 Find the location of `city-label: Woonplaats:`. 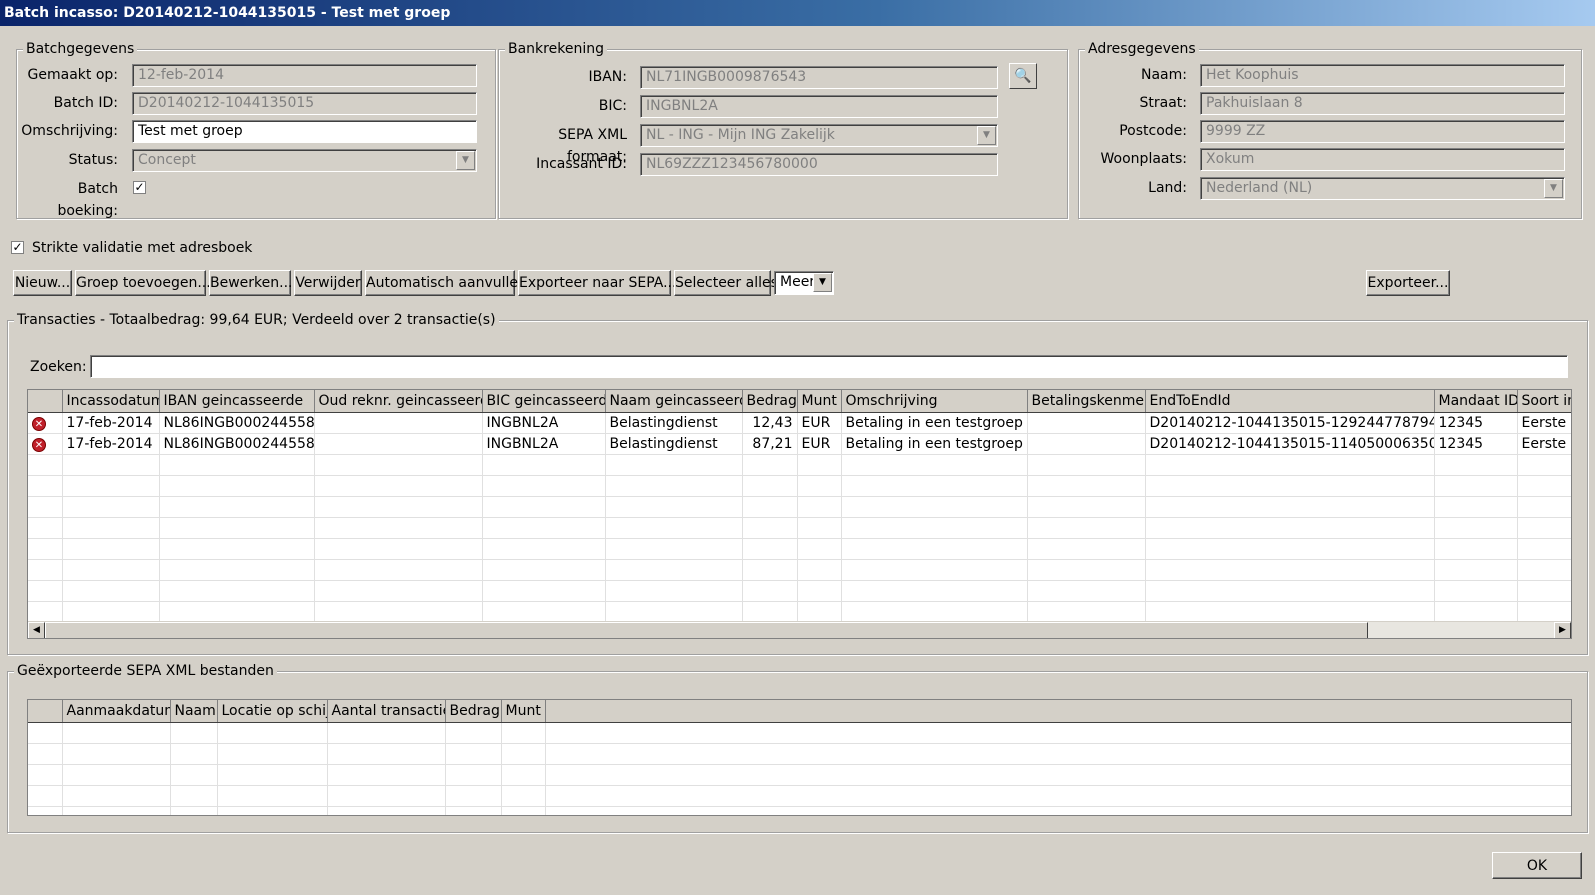

city-label: Woonplaats: is located at coordinates (1143, 159).